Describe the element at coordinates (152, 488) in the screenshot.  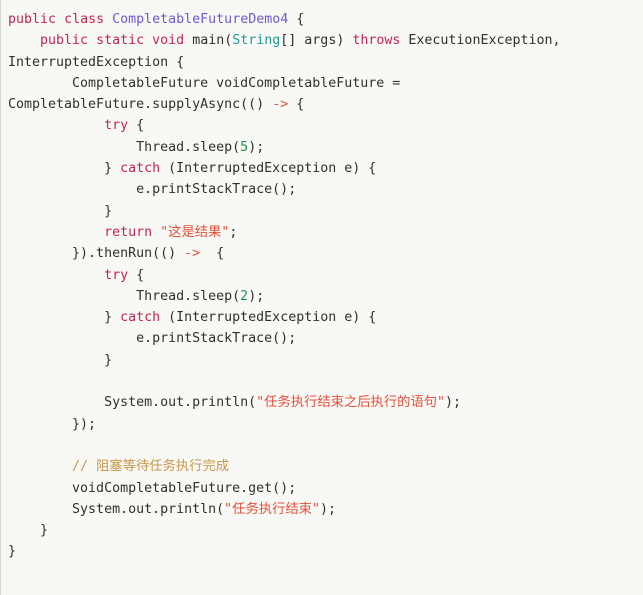
I see `code-token: voidCompletableFuture.get();` at that location.